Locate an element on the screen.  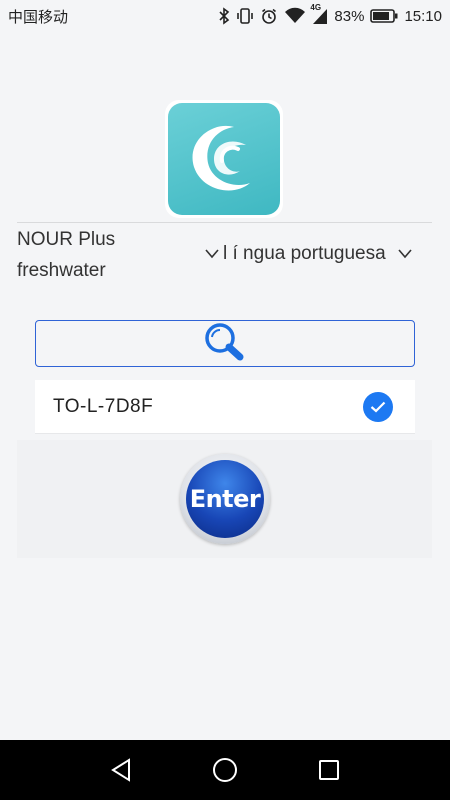
language-label: l í ngua portuguesa is located at coordinates (304, 253).